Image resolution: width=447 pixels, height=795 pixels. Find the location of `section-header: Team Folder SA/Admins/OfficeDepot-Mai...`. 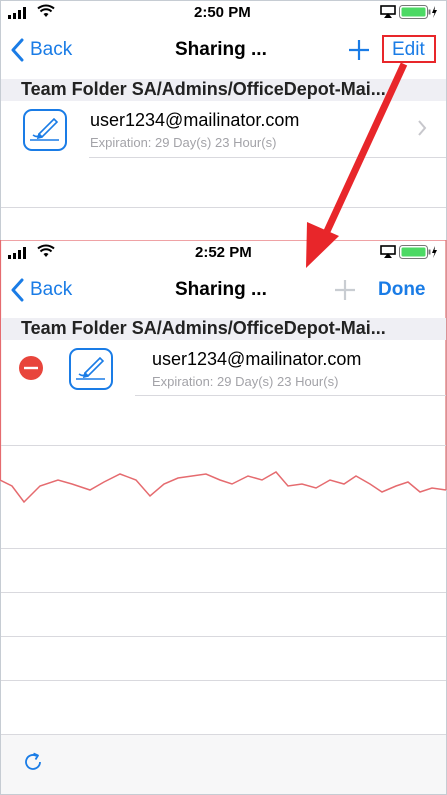

section-header: Team Folder SA/Admins/OfficeDepot-Mai... is located at coordinates (223, 329).